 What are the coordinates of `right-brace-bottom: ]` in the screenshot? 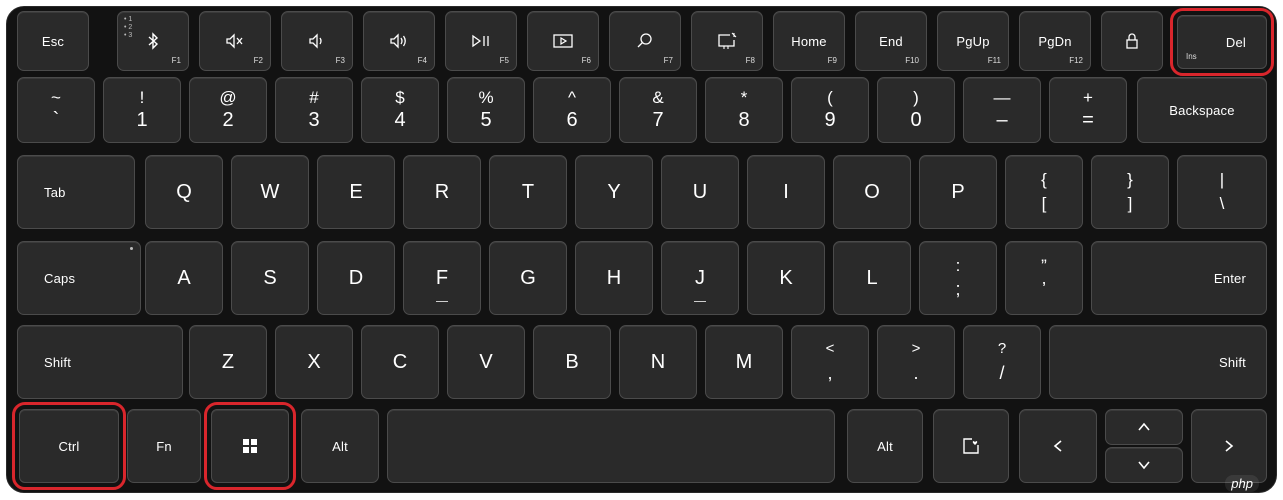 It's located at (1130, 203).